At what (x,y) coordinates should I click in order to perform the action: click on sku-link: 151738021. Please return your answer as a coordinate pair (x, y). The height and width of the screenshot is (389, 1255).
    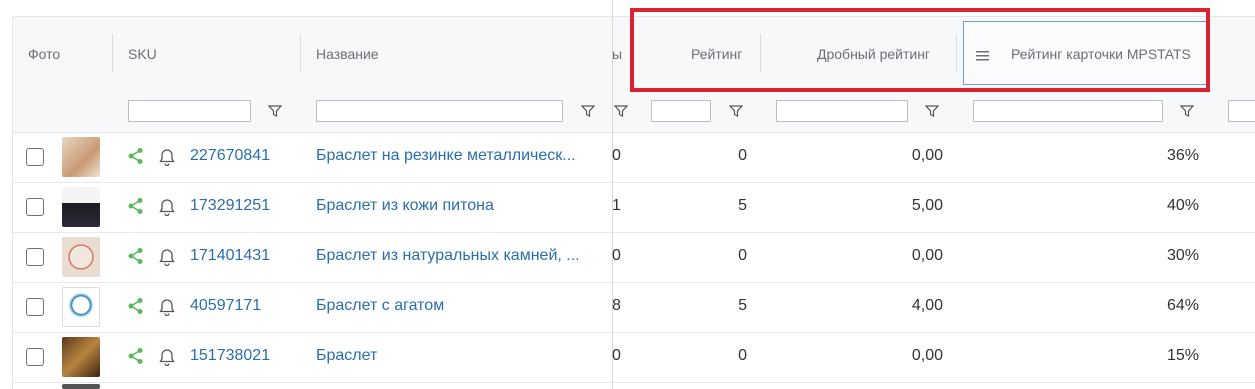
    Looking at the image, I should click on (230, 356).